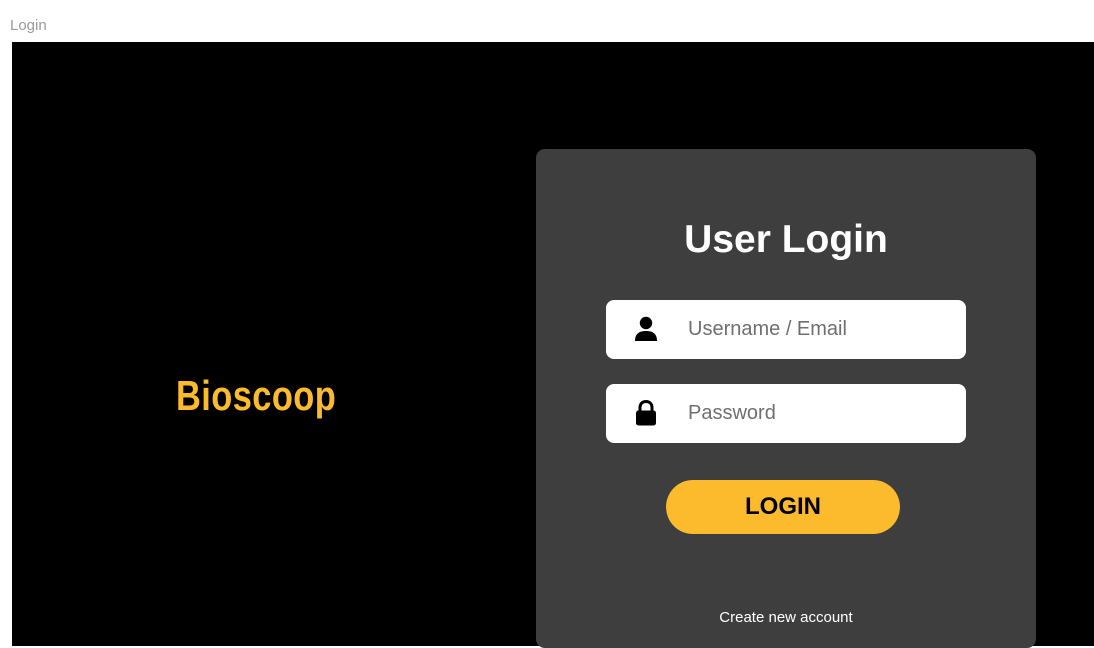  I want to click on lock-icon, so click(646, 412).